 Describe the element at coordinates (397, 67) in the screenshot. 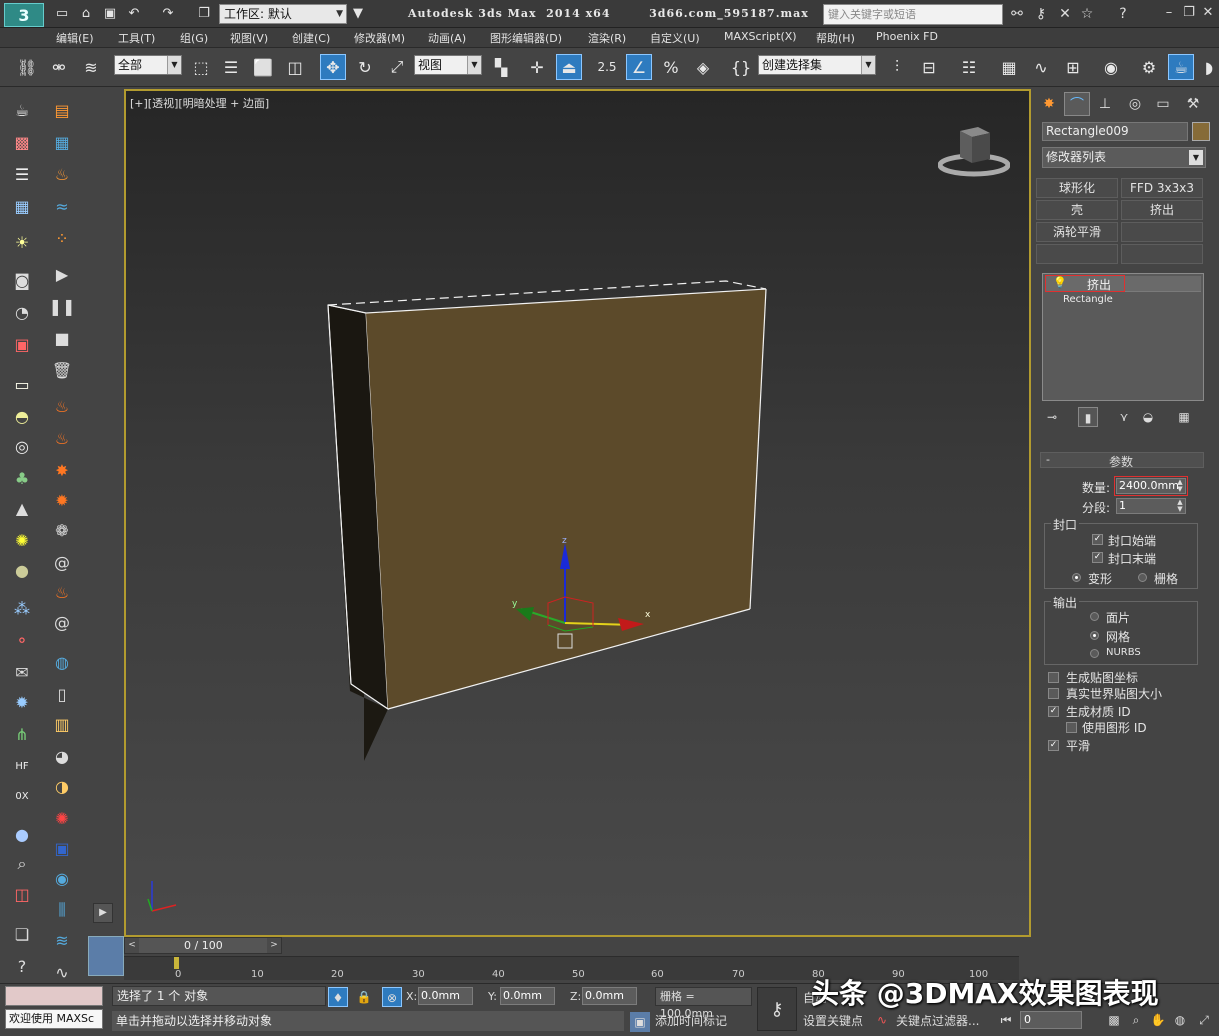

I see `select-and-scale-icon: ⤢` at that location.